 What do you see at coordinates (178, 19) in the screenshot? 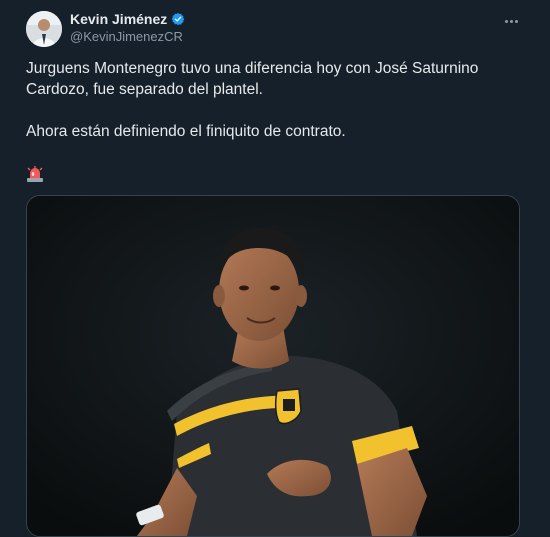
I see `verified-badge-icon` at bounding box center [178, 19].